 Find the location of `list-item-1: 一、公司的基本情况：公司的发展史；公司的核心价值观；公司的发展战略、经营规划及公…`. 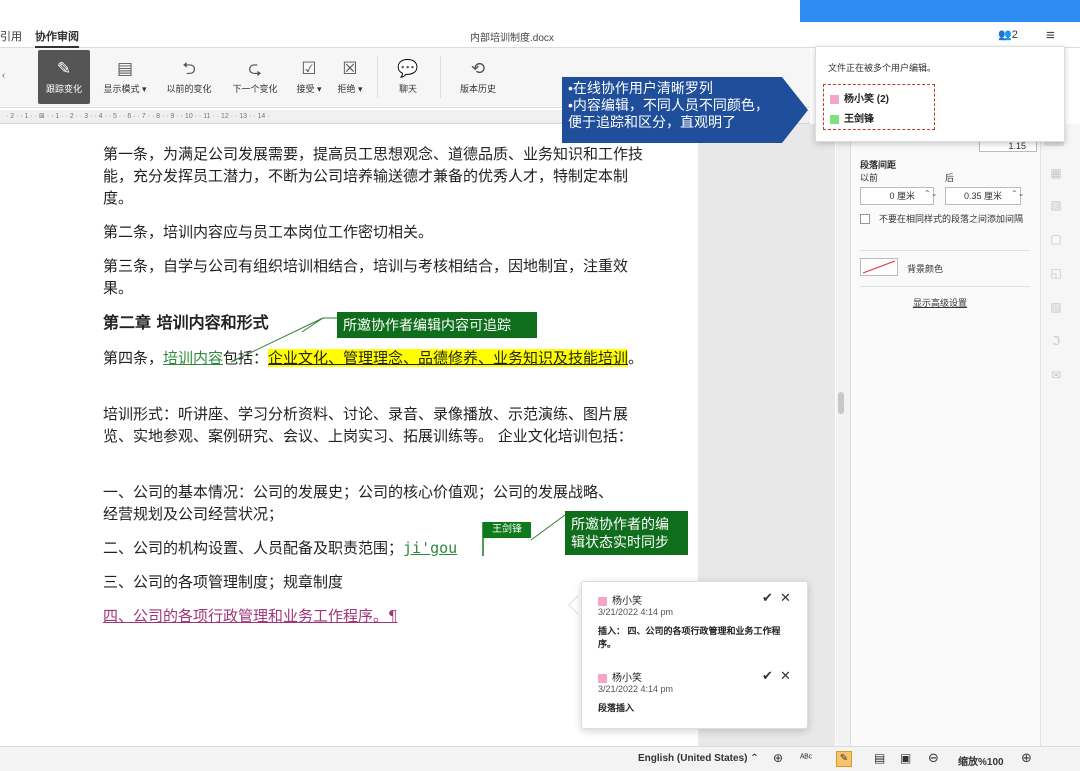

list-item-1: 一、公司的基本情况：公司的发展史；公司的核心价值观；公司的发展战略、经营规划及公… is located at coordinates (363, 503).